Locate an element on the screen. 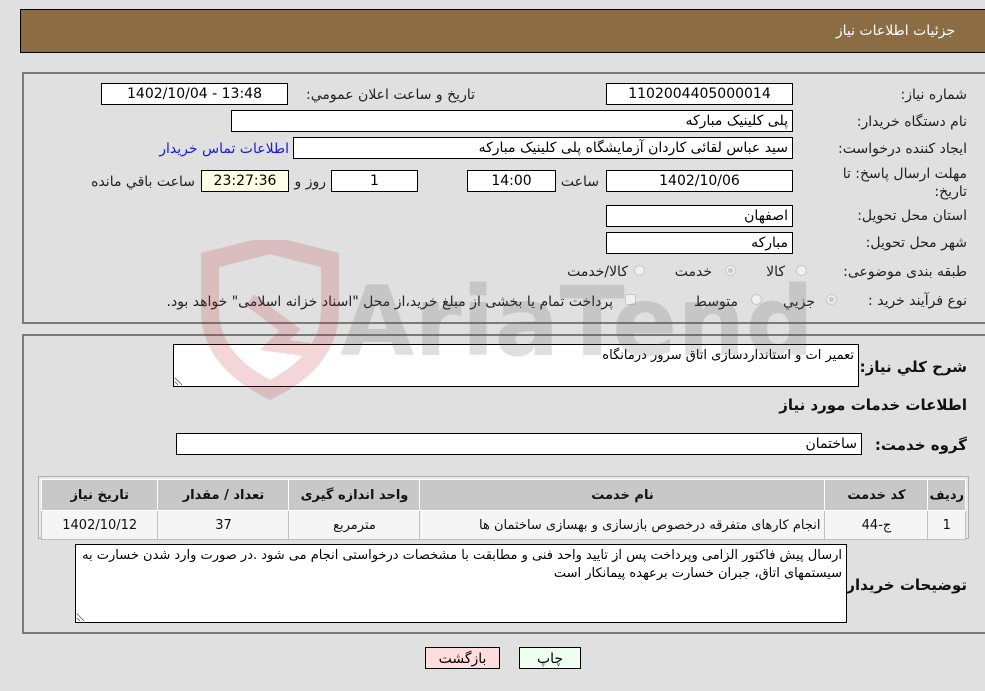 The height and width of the screenshot is (691, 985). cell-row-number: 1 is located at coordinates (946, 525).